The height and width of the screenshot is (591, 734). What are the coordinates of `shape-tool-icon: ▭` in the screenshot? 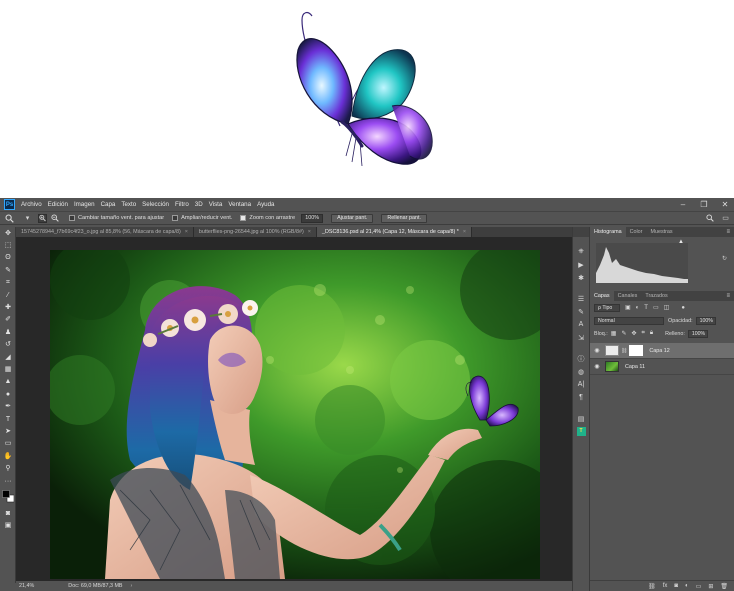 It's located at (8, 444).